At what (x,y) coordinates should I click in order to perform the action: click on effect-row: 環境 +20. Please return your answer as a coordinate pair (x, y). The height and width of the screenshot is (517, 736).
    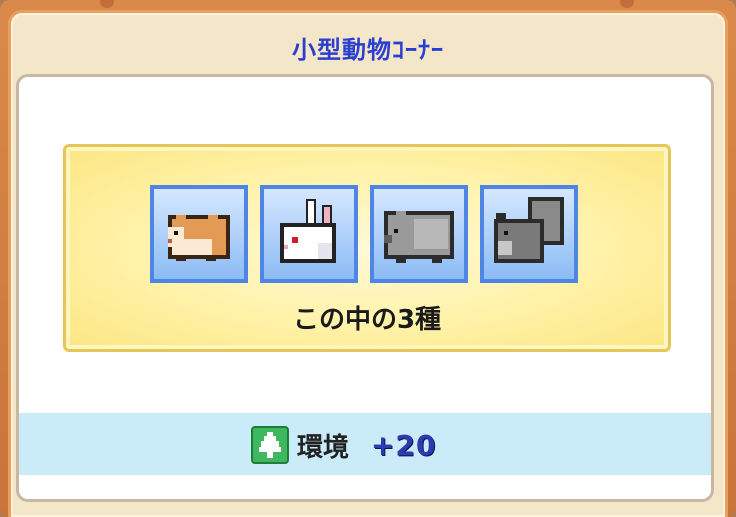
    Looking at the image, I should click on (343, 445).